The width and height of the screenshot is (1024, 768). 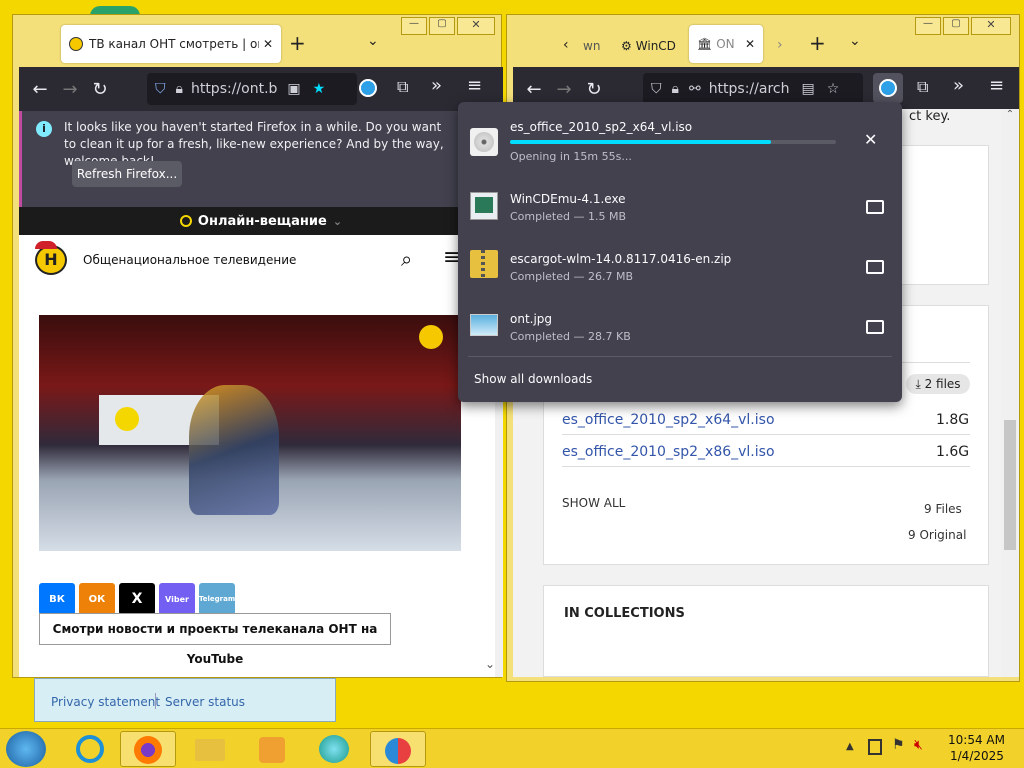 I want to click on live-broadcast-bar: Онлайн-вещание ⌄, so click(x=261, y=221).